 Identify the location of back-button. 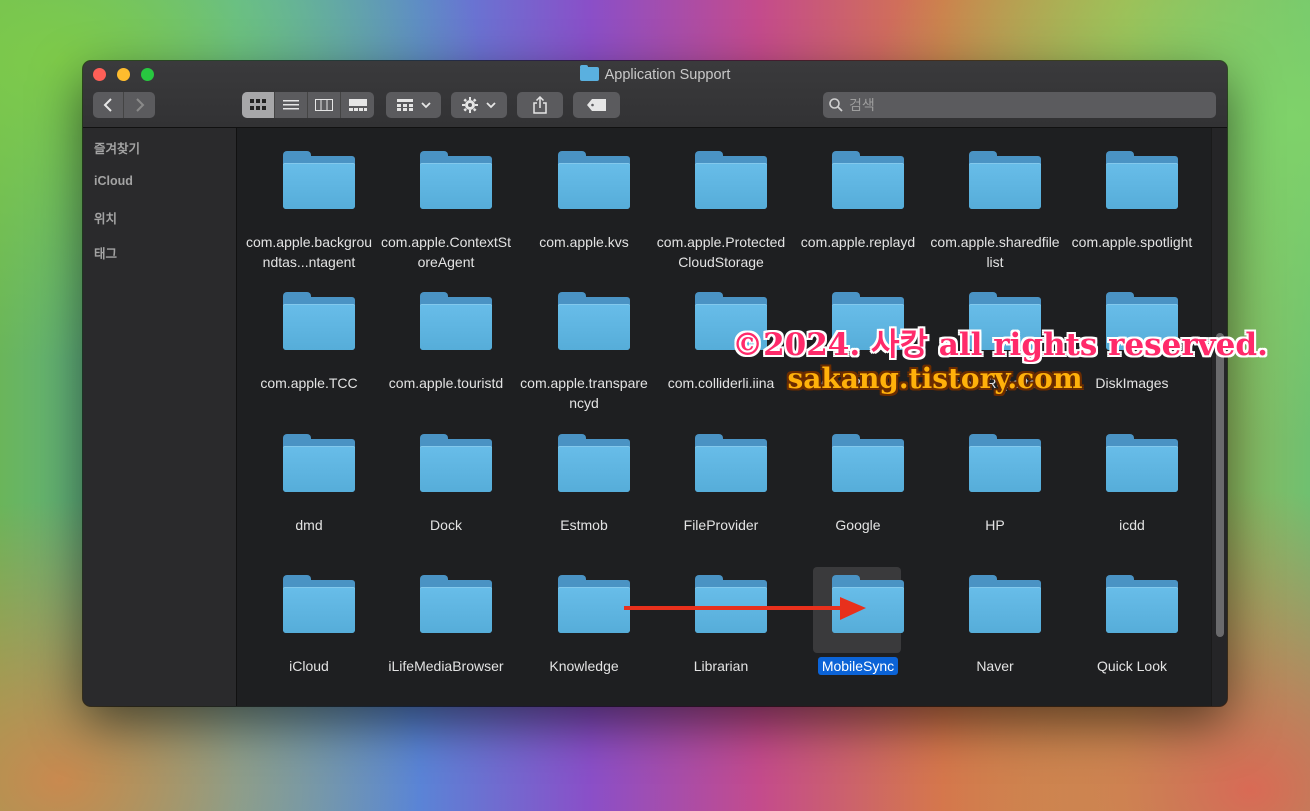
(108, 105).